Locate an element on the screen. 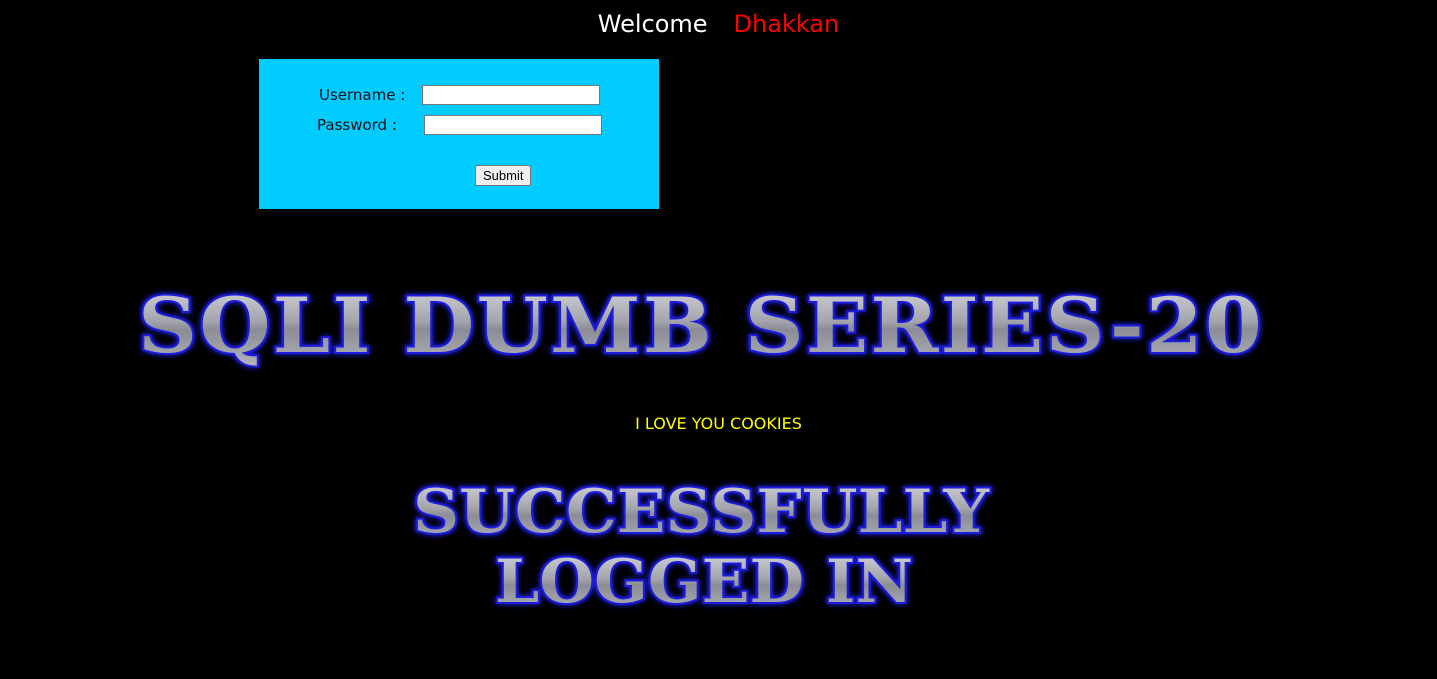  success-line-1: SUCCESSFULLY is located at coordinates (701, 512).